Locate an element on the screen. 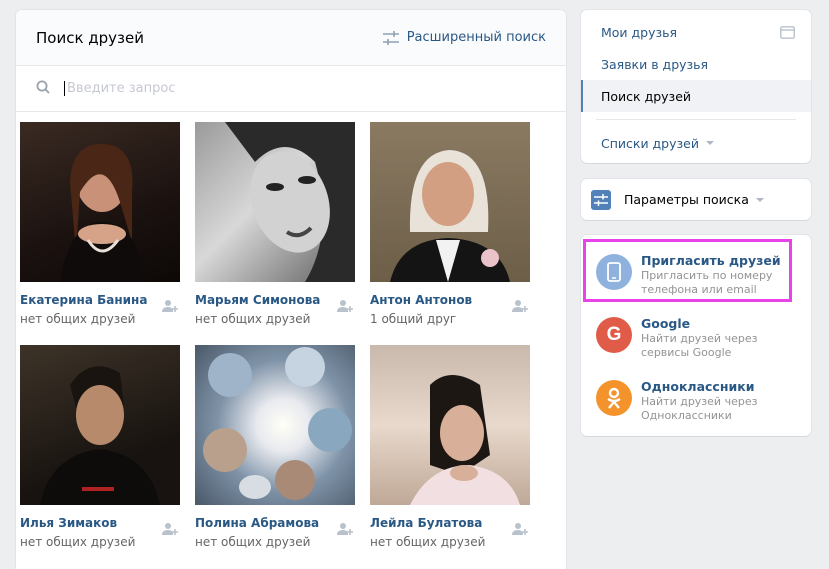 Image resolution: width=829 pixels, height=569 pixels. person-name: Марьям Симонова is located at coordinates (257, 300).